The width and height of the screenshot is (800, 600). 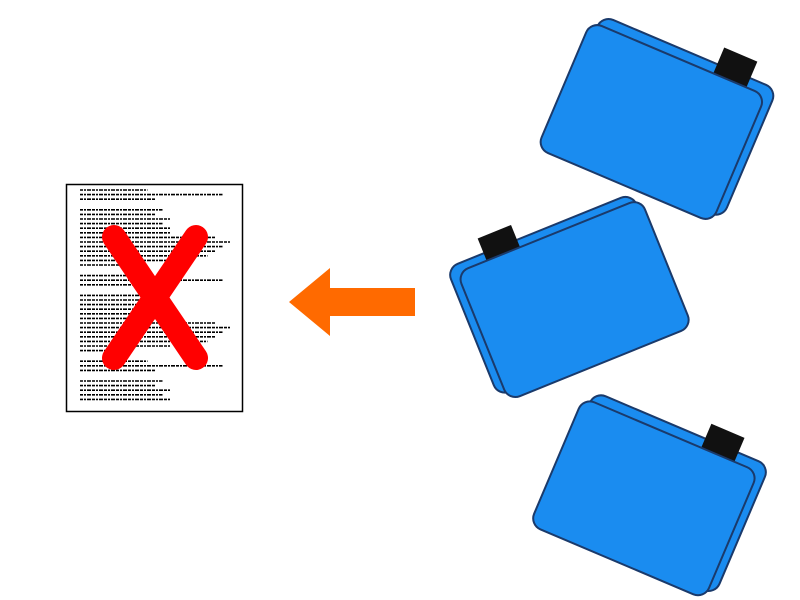 I want to click on text-document-icon, so click(x=154, y=298).